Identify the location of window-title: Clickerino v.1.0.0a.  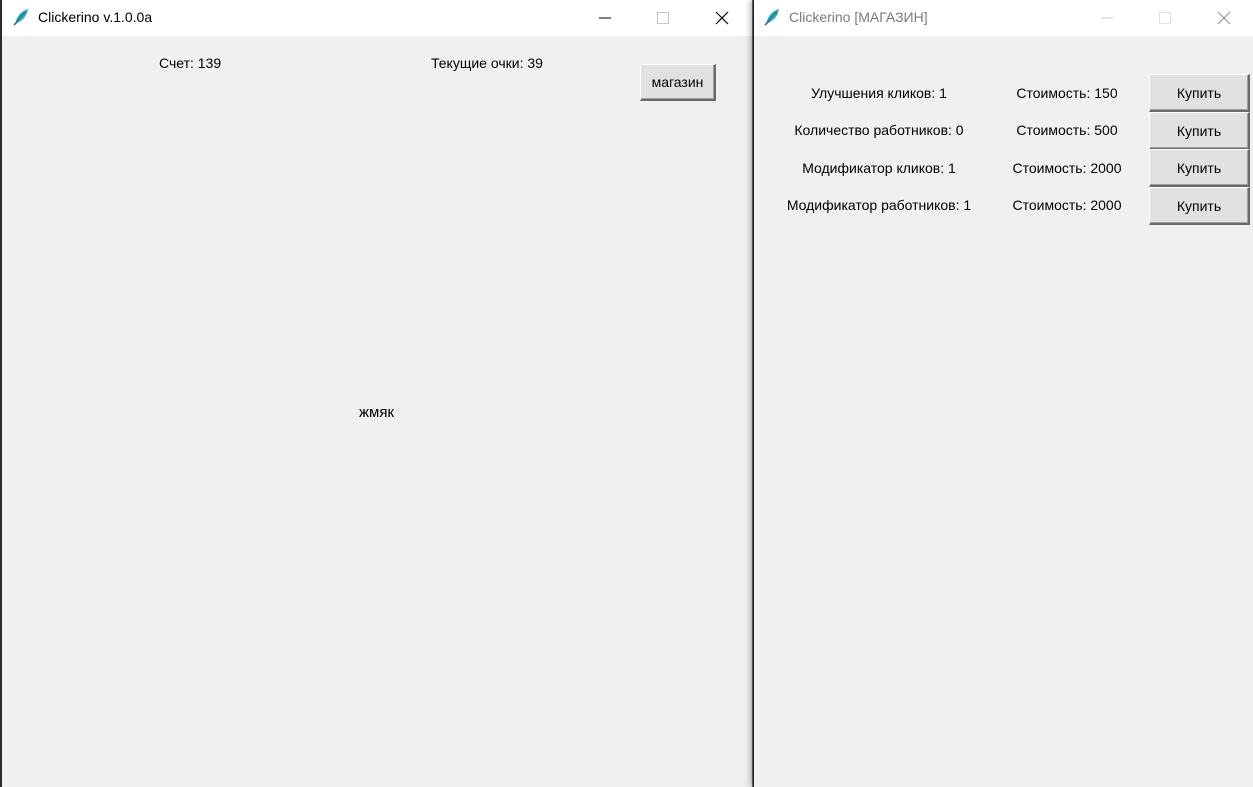
(95, 17).